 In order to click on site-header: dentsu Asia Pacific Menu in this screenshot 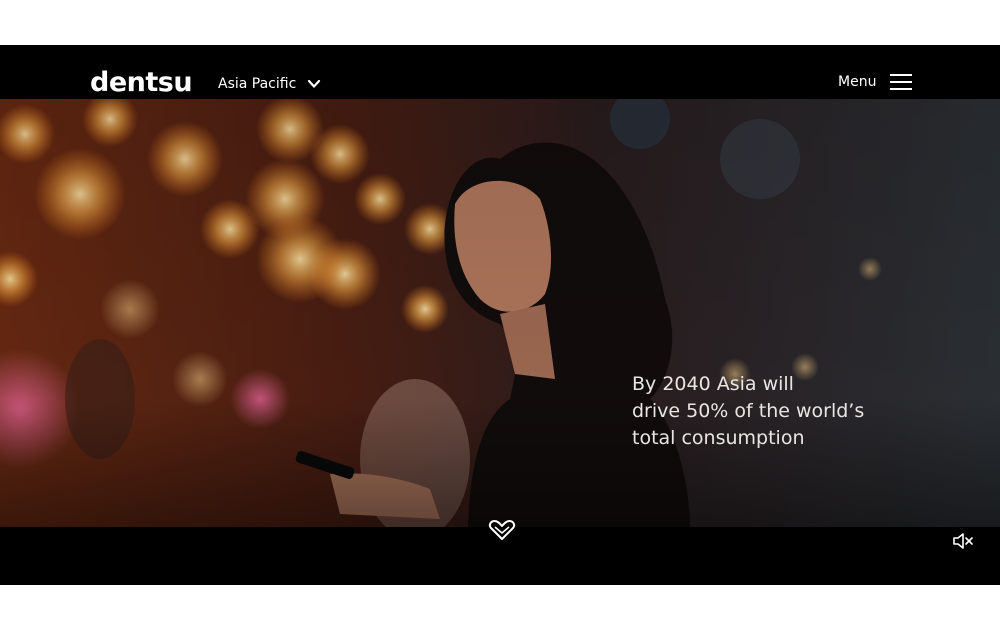, I will do `click(500, 72)`.